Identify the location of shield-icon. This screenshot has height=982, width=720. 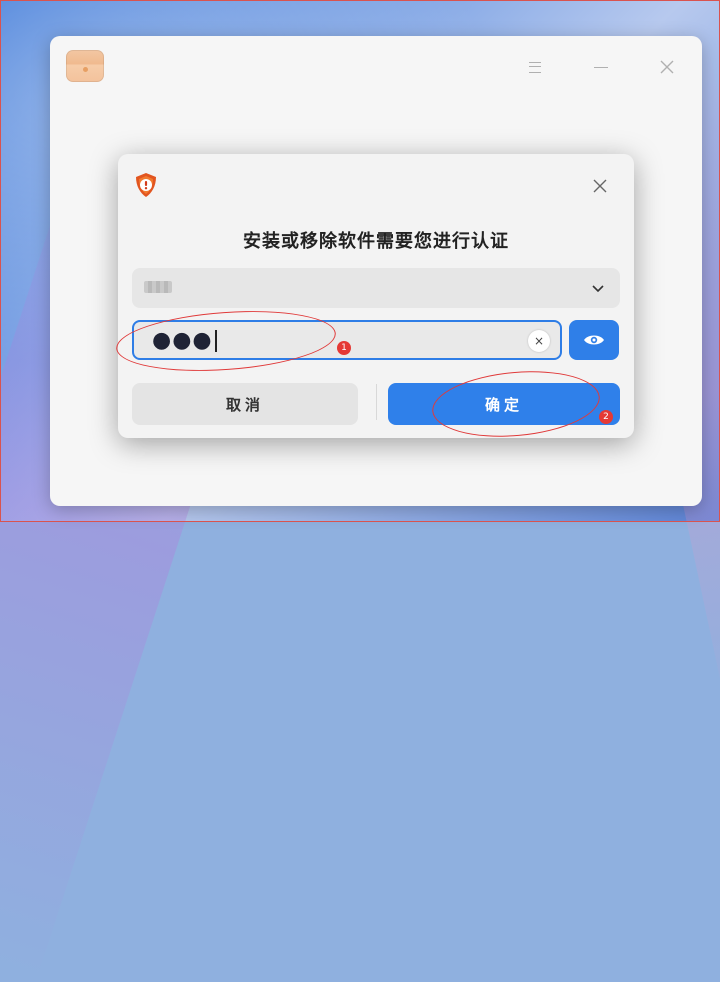
(146, 185).